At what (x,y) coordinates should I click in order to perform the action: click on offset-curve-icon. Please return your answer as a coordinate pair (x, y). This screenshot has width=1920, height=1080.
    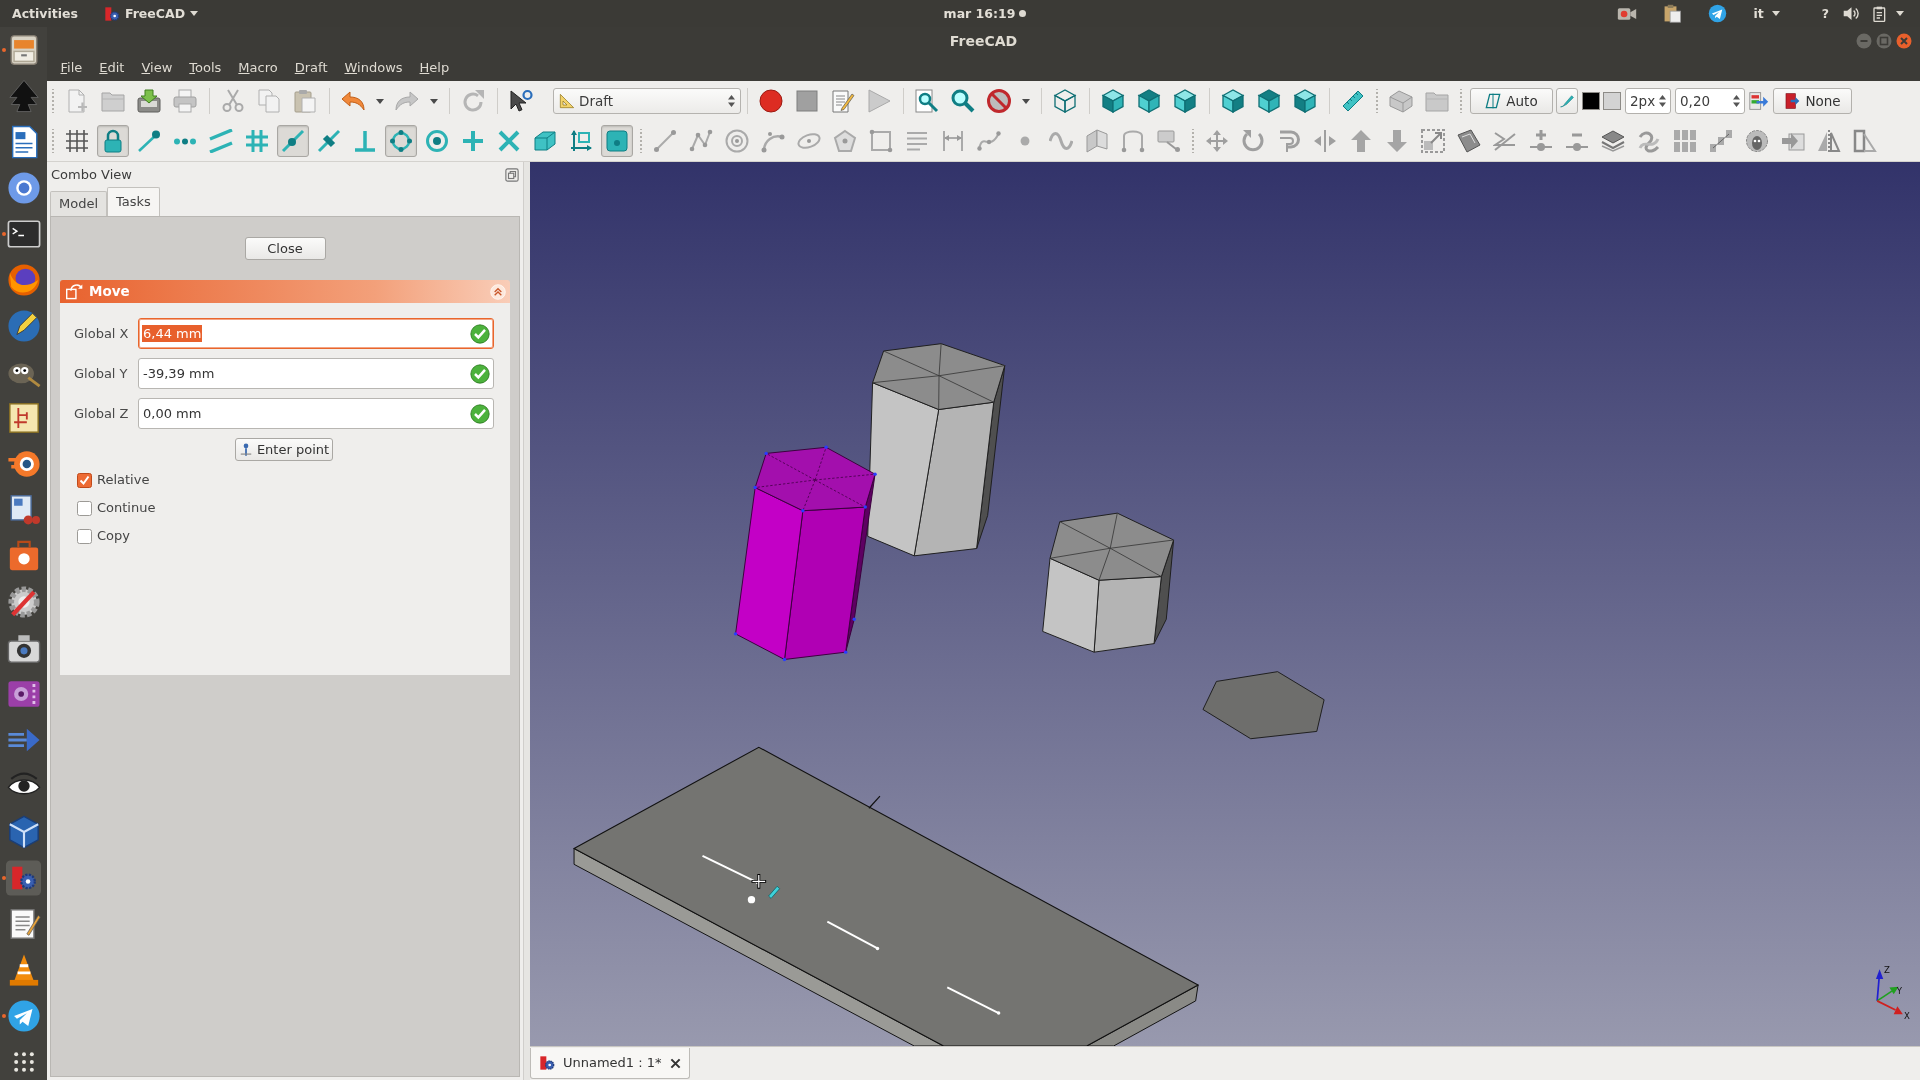
    Looking at the image, I should click on (1289, 141).